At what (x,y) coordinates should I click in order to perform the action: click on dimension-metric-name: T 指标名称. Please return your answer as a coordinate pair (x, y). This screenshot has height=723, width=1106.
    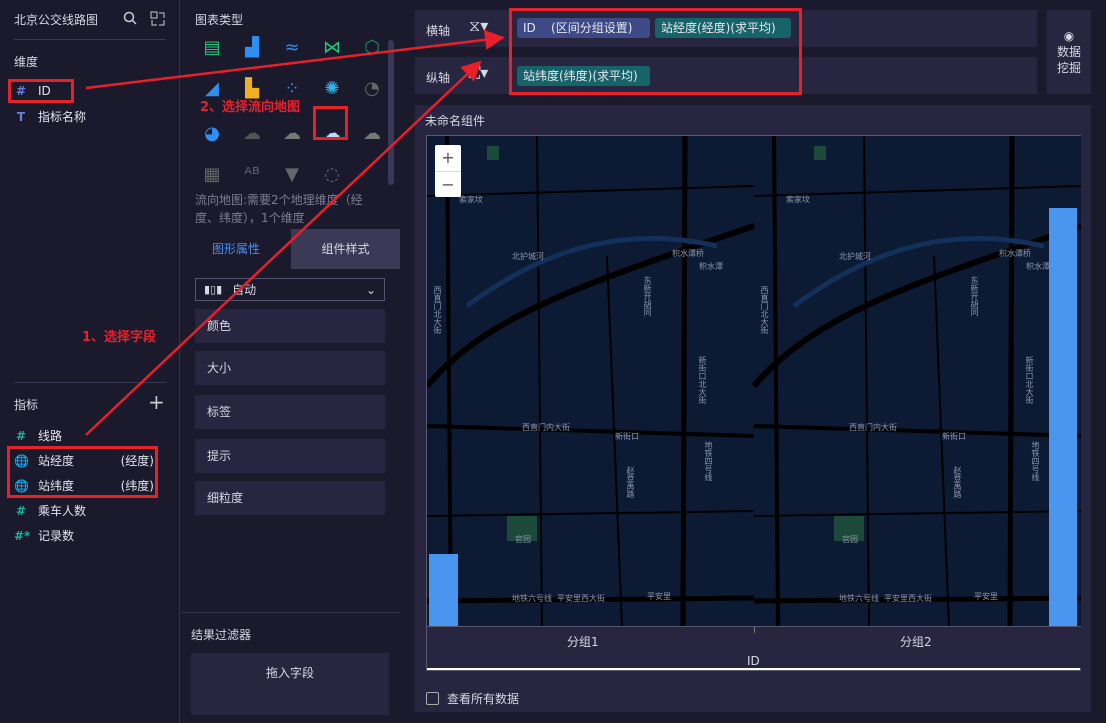
    Looking at the image, I should click on (50, 116).